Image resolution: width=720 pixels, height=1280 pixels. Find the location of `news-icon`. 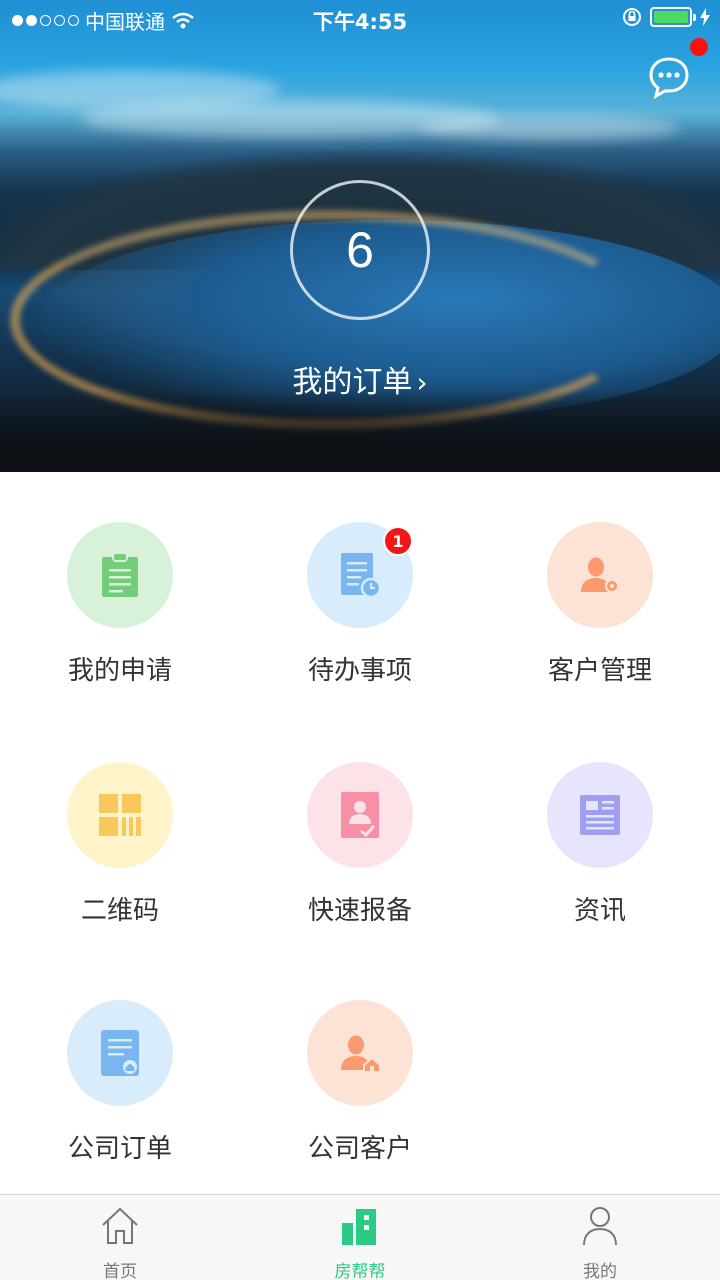

news-icon is located at coordinates (600, 815).